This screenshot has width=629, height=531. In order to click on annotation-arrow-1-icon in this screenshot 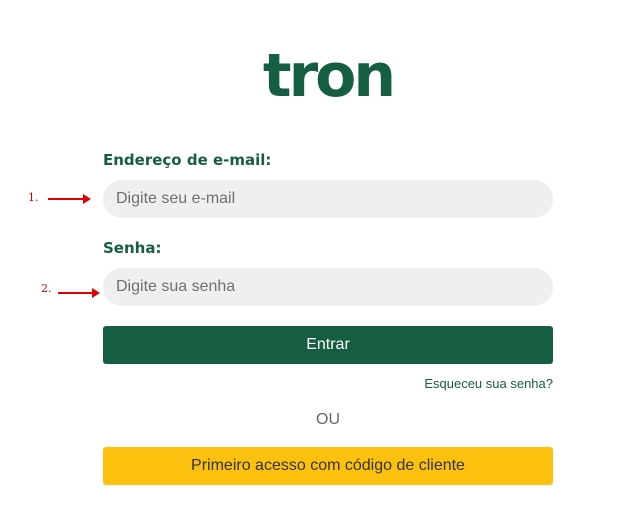, I will do `click(69, 199)`.